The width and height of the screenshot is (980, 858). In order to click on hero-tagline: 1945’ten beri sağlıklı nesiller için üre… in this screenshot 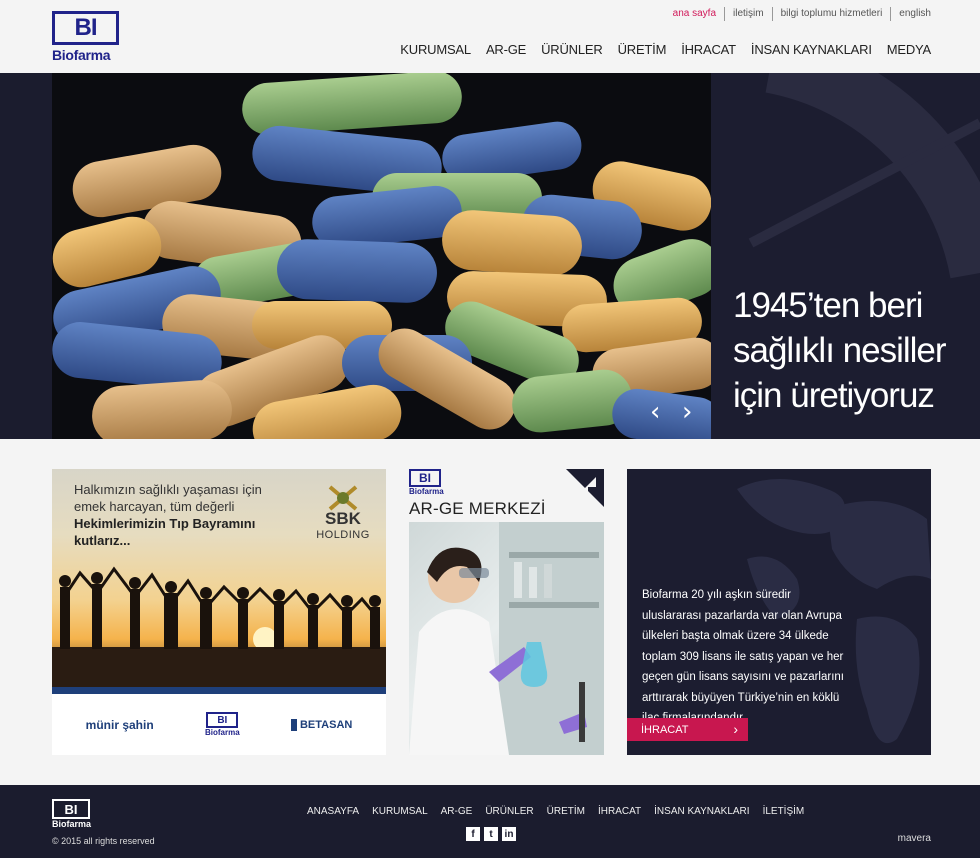, I will do `click(840, 350)`.